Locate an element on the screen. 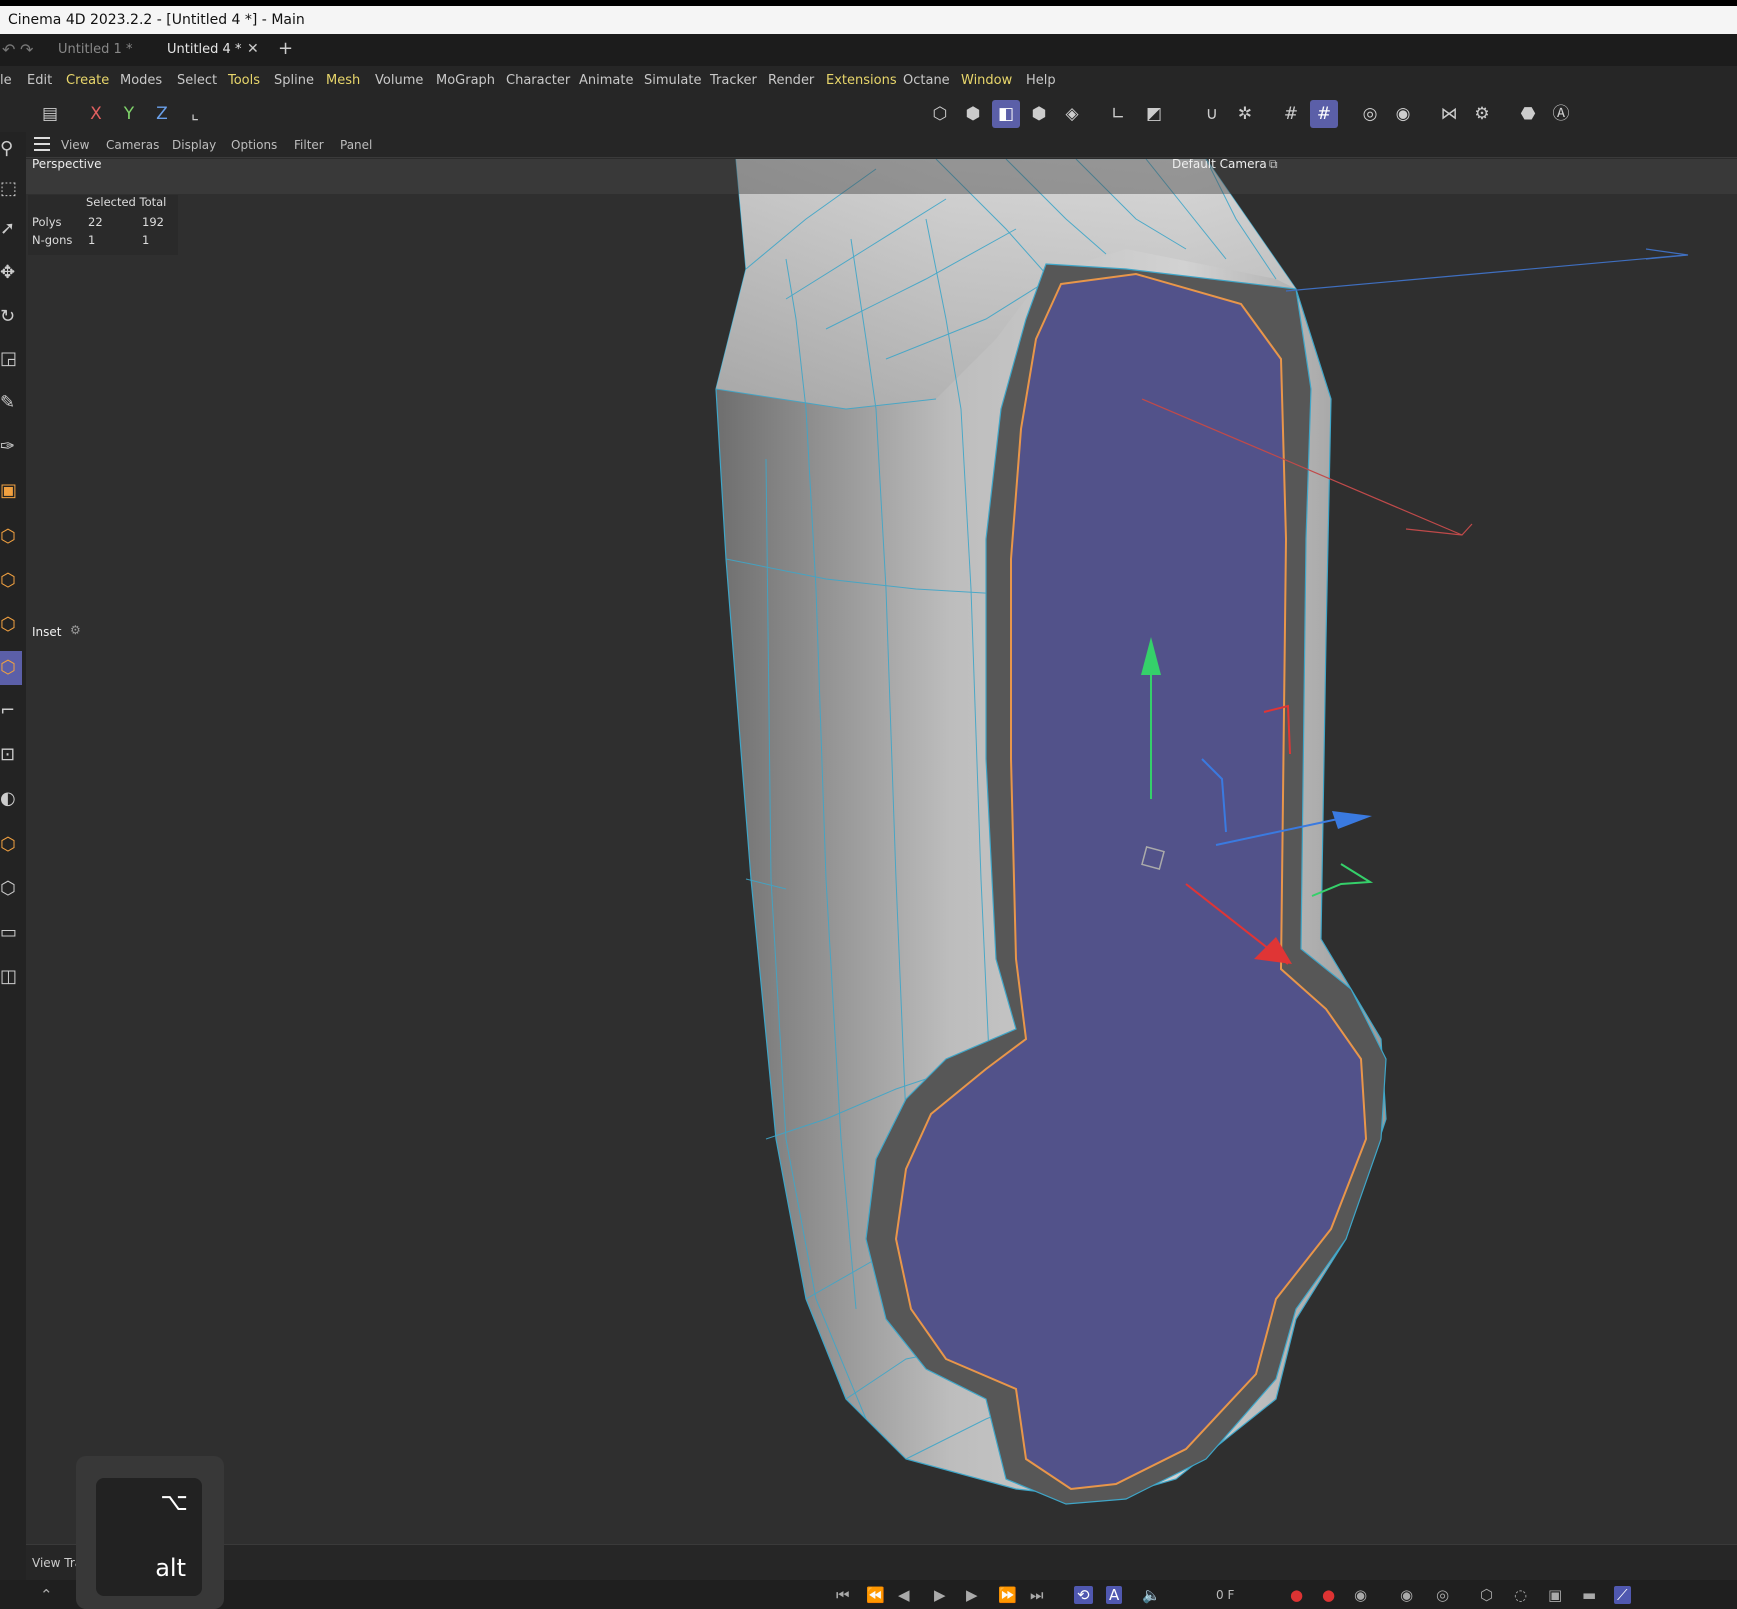 This screenshot has width=1737, height=1609. workplane-grid-icon: # is located at coordinates (1324, 114).